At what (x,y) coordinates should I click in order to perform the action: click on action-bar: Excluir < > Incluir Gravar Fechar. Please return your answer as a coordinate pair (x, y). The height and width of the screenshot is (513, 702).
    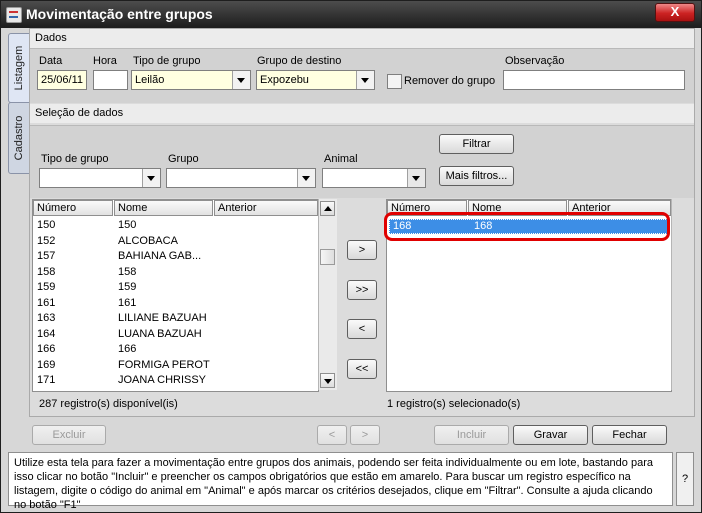
    Looking at the image, I should click on (351, 434).